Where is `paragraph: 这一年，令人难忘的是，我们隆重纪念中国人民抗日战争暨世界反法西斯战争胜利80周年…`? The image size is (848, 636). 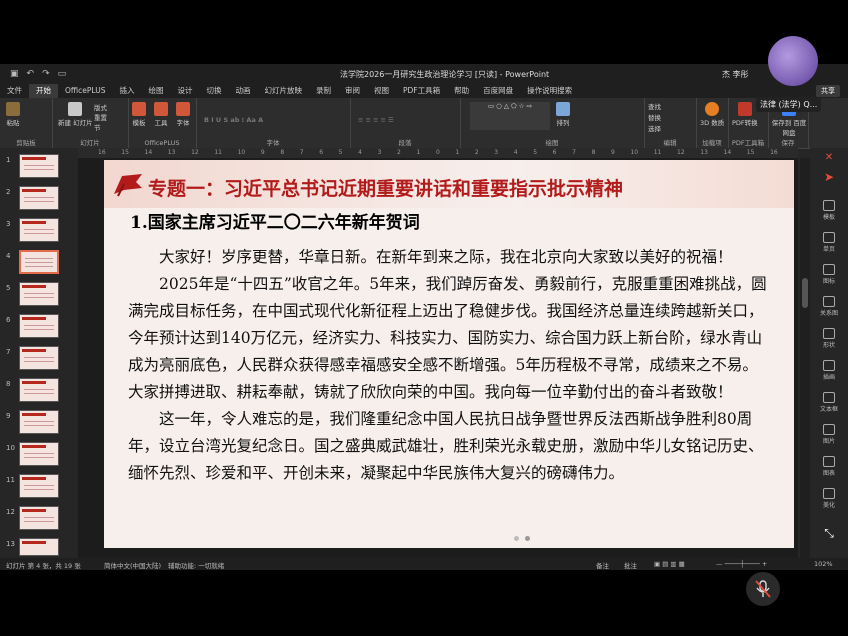 paragraph: 这一年，令人难忘的是，我们隆重纪念中国人民抗日战争暨世界反法西斯战争胜利80周年… is located at coordinates (446, 446).